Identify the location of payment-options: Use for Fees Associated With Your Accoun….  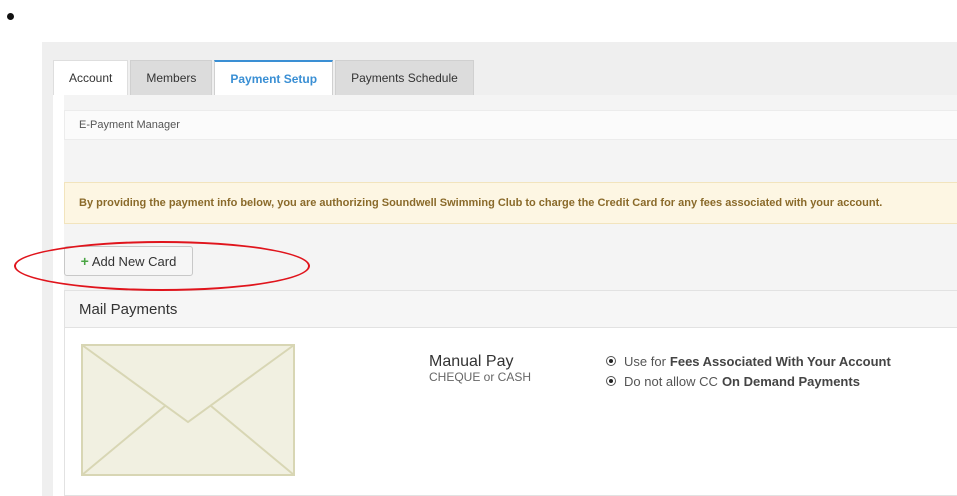
(748, 371).